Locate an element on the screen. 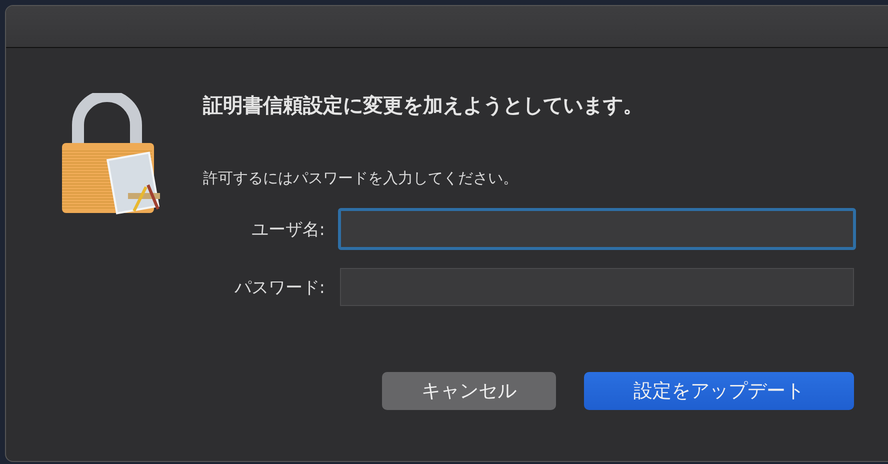  field-label: パスワード: is located at coordinates (279, 287).